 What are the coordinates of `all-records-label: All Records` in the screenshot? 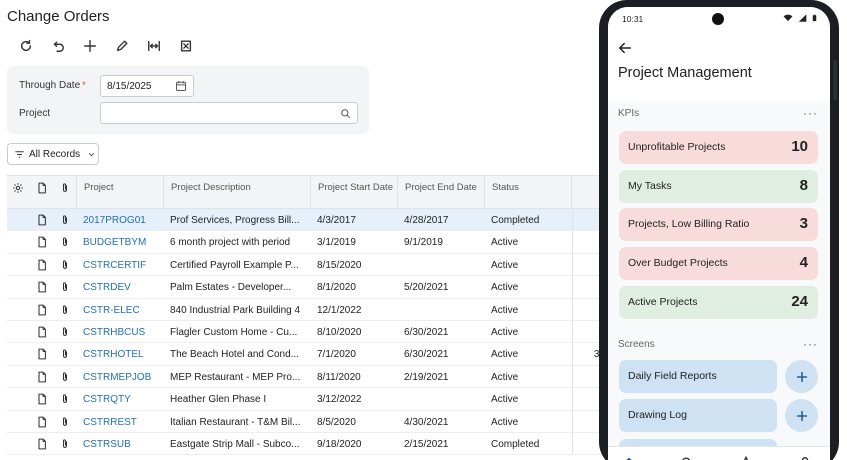 It's located at (55, 154).